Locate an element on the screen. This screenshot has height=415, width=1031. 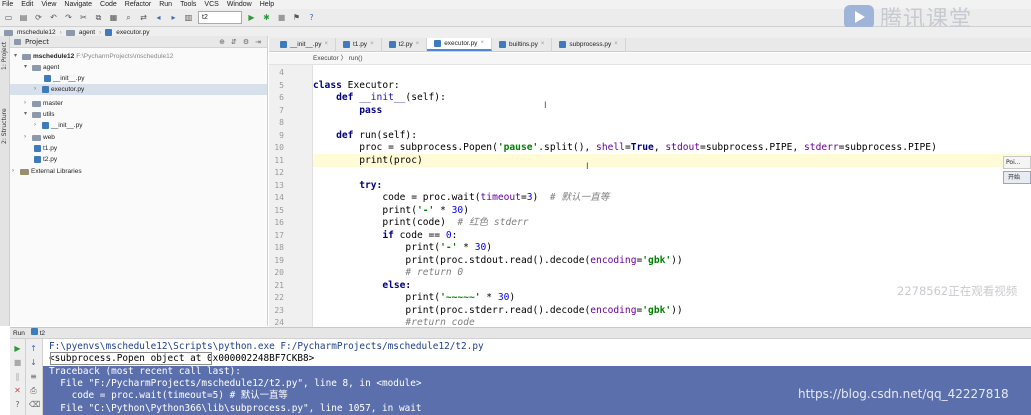
tree-item-t1: t1.py is located at coordinates (45, 148).